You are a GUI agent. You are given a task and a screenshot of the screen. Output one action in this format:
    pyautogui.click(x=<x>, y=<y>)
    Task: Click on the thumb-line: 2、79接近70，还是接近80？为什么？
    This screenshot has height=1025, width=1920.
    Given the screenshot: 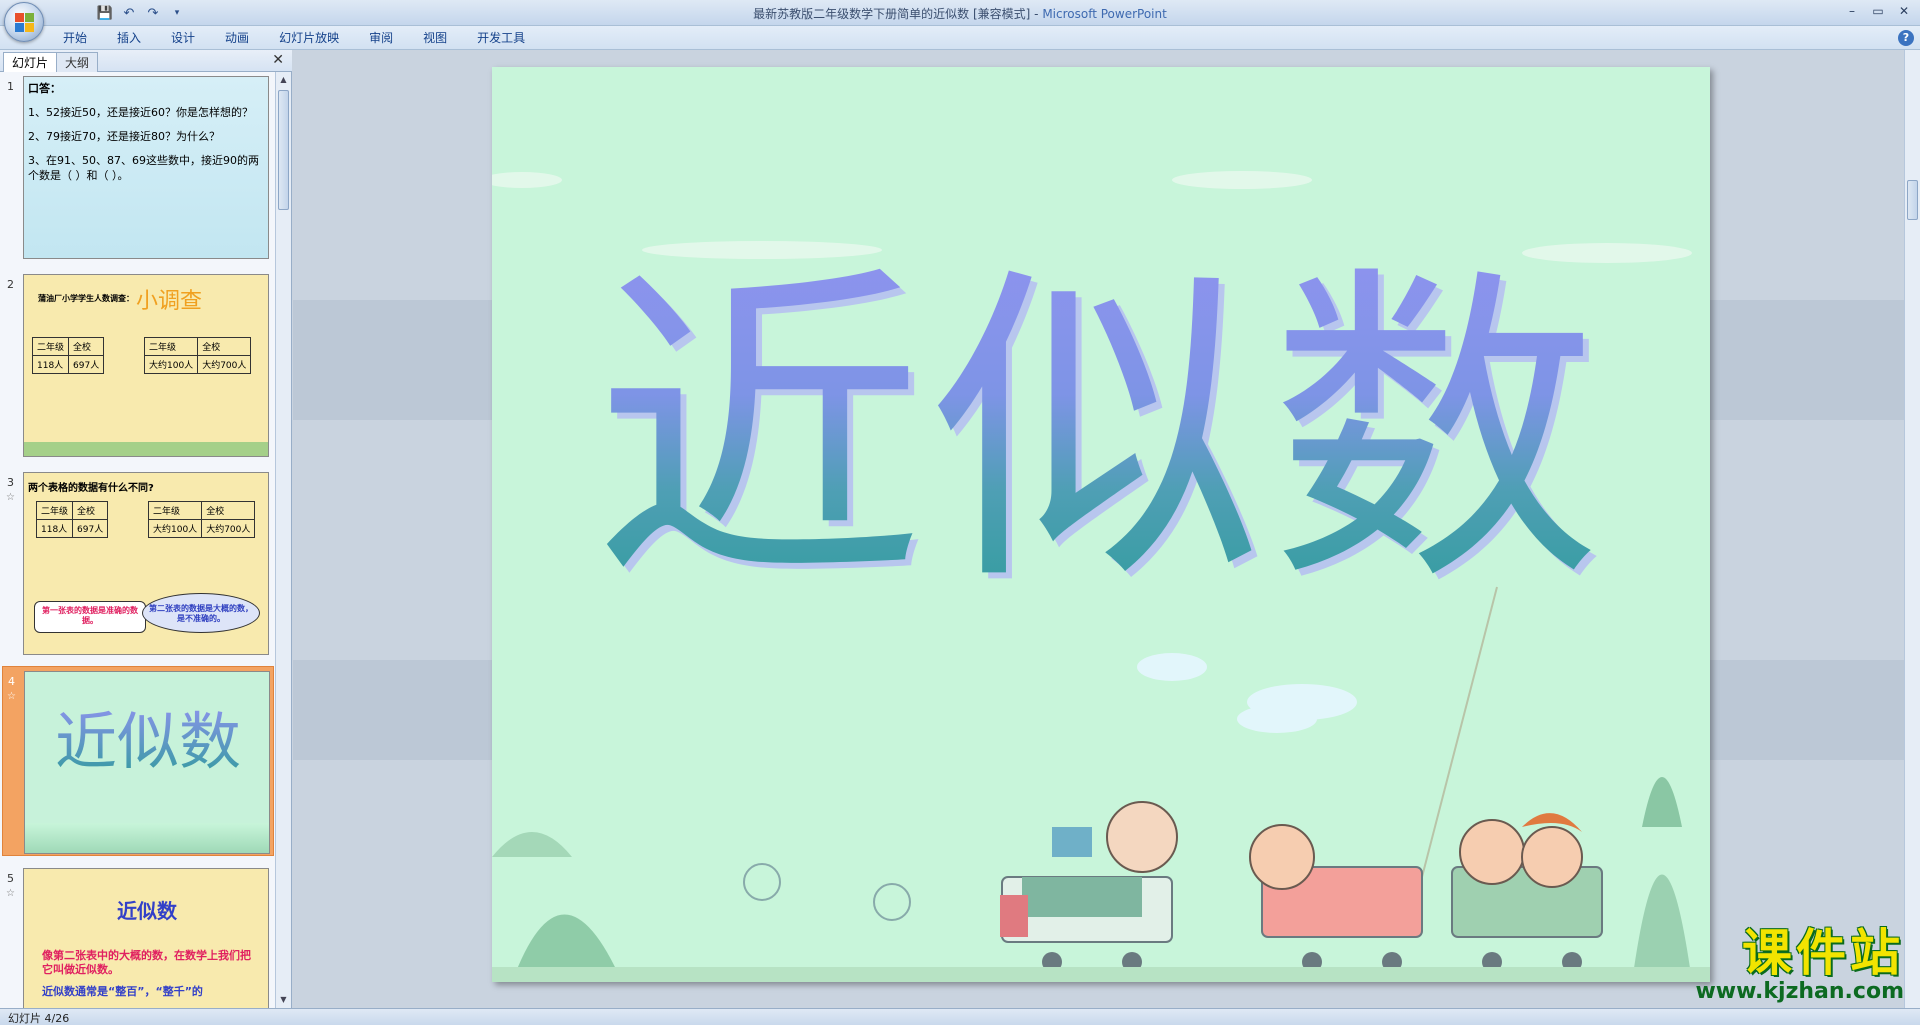 What is the action you would take?
    pyautogui.click(x=124, y=136)
    